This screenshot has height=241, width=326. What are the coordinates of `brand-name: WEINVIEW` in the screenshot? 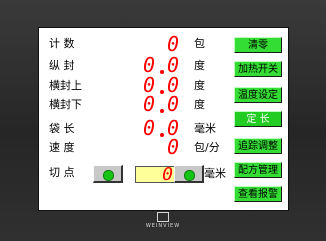 It's located at (163, 226).